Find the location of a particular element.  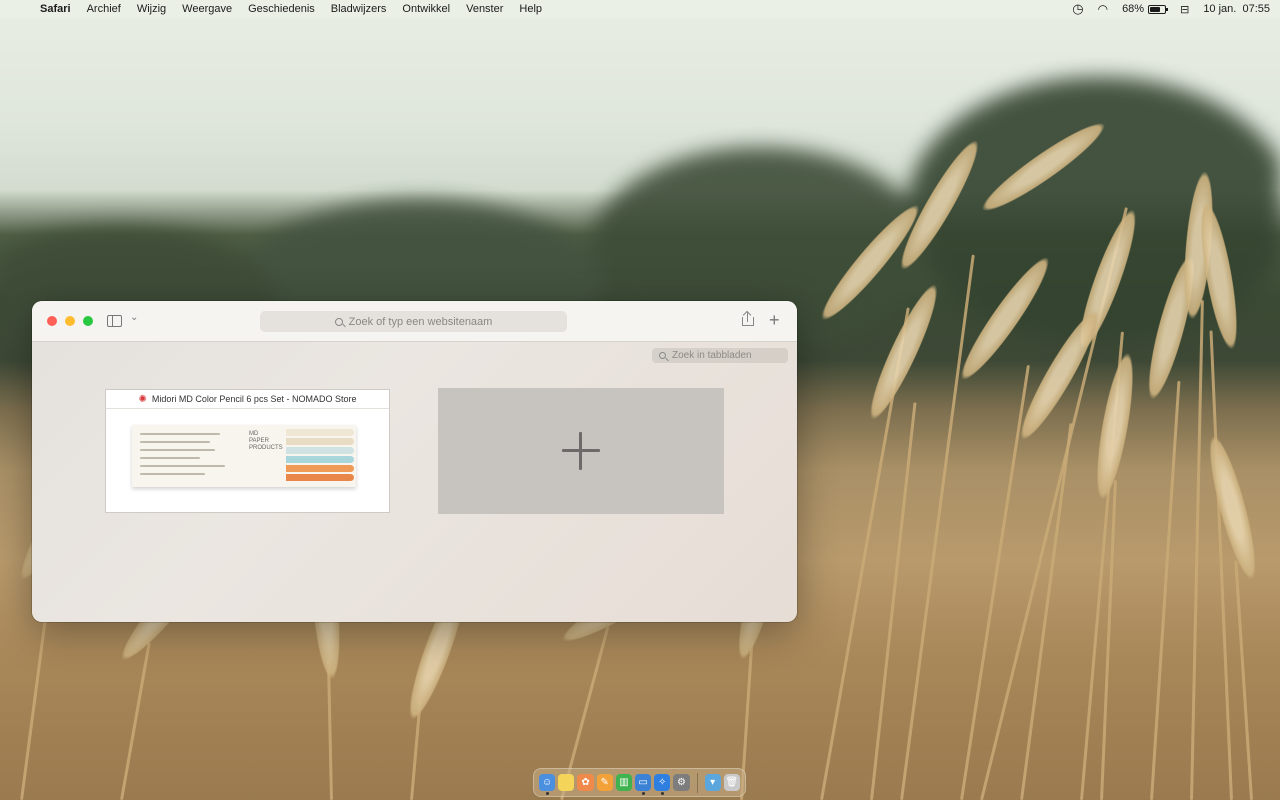

preview-pencils is located at coordinates (320, 456).